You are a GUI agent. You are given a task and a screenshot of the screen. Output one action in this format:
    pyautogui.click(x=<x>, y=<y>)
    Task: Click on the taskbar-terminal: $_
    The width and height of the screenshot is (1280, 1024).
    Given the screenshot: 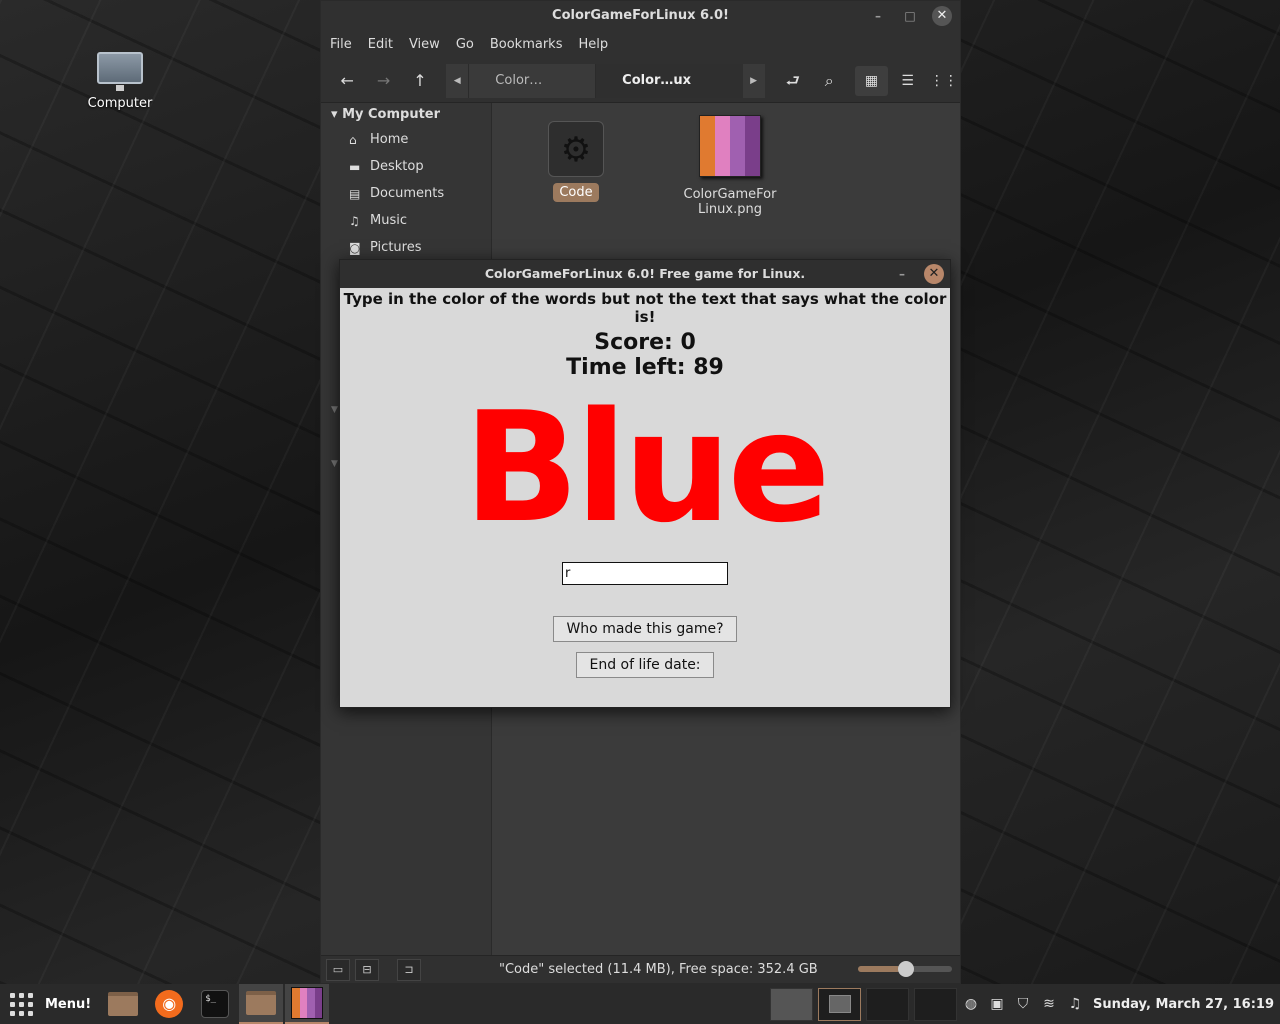 What is the action you would take?
    pyautogui.click(x=215, y=1004)
    